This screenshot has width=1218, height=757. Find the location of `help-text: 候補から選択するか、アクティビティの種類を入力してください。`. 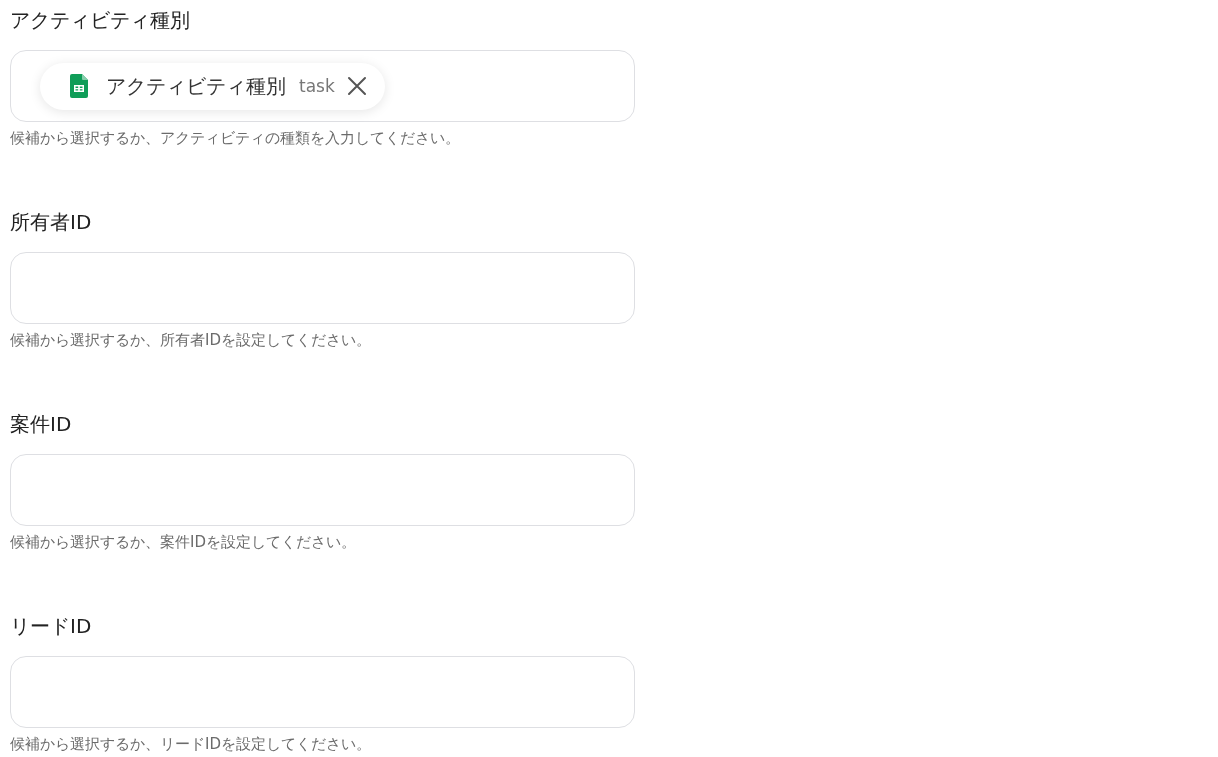

help-text: 候補から選択するか、アクティビティの種類を入力してください。 is located at coordinates (235, 138).